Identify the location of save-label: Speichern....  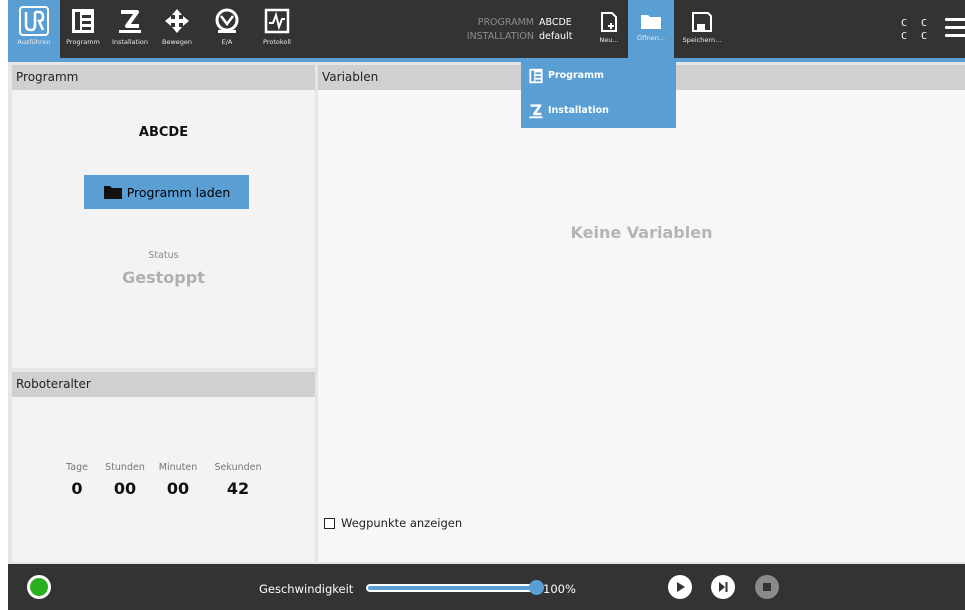
(702, 40).